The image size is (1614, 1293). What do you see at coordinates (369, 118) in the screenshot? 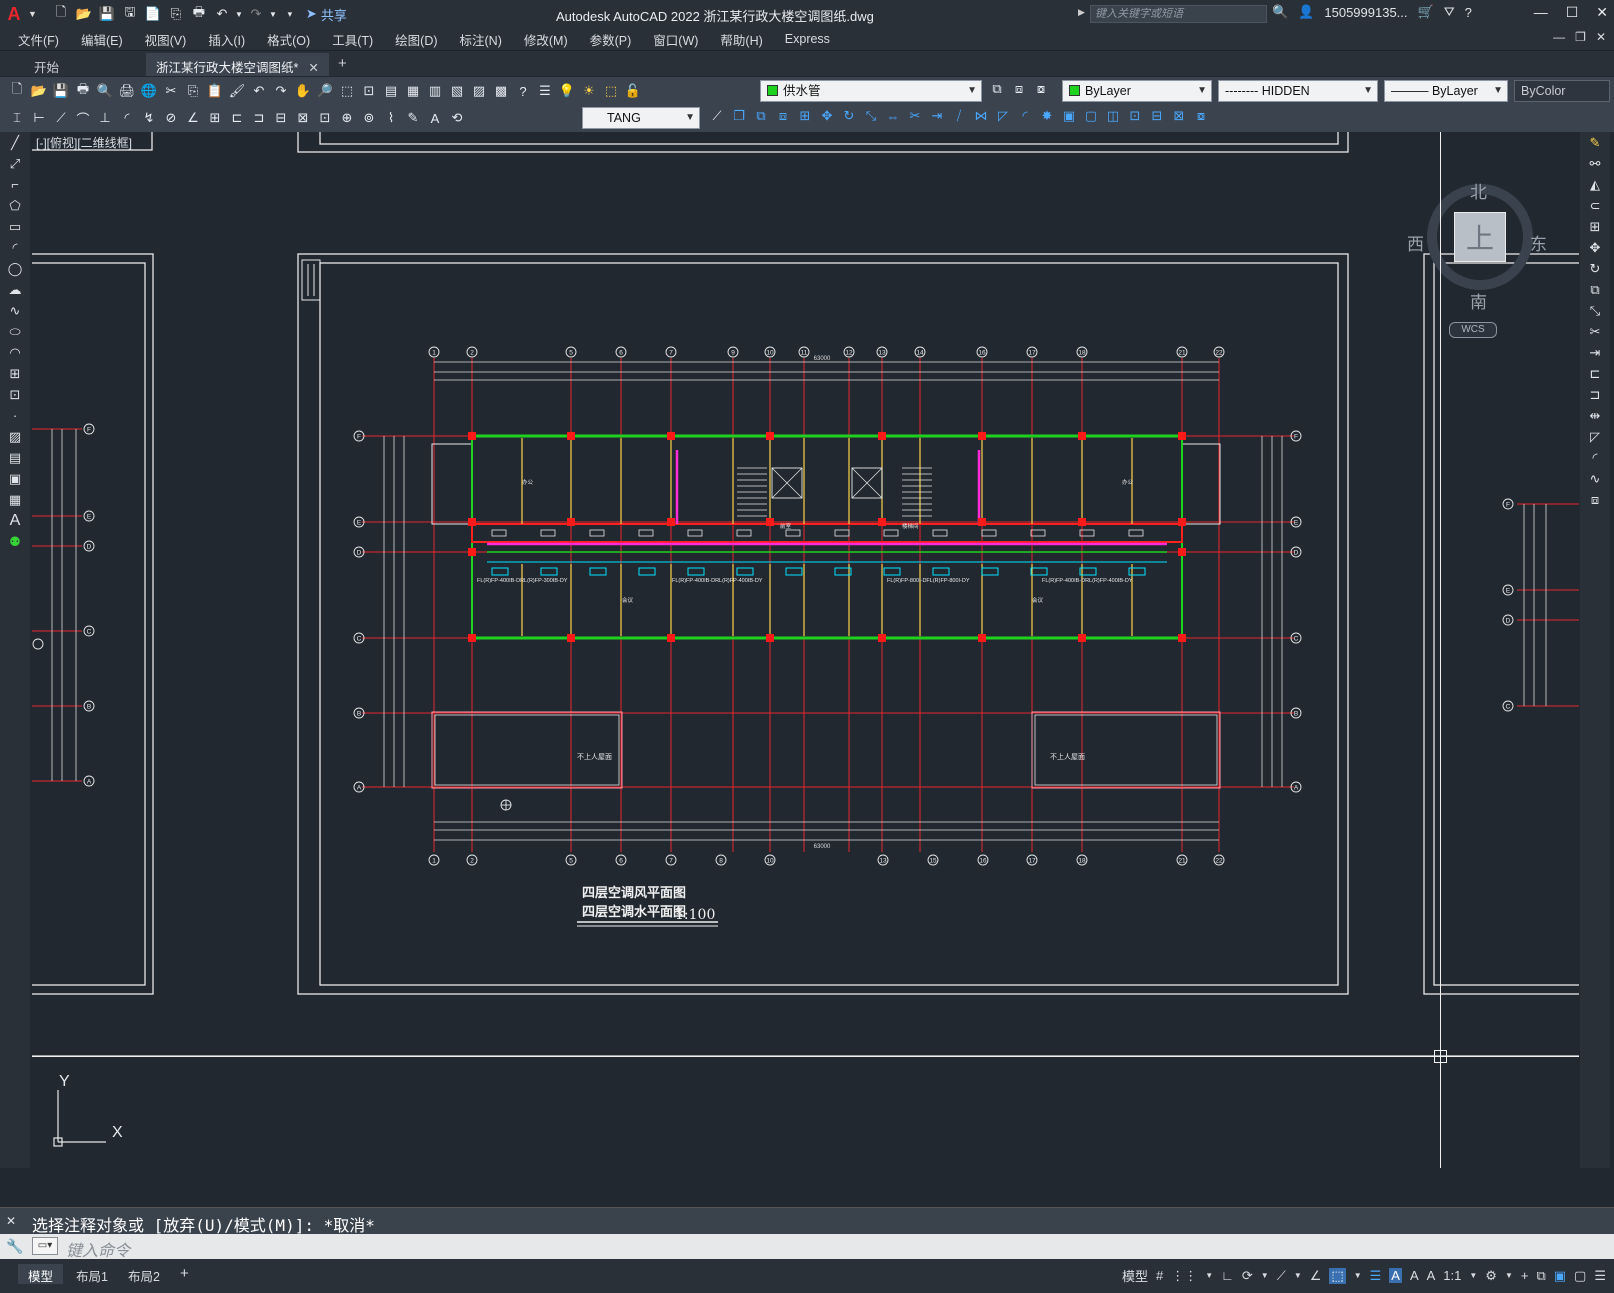
I see `inspection-icon: ⊚` at bounding box center [369, 118].